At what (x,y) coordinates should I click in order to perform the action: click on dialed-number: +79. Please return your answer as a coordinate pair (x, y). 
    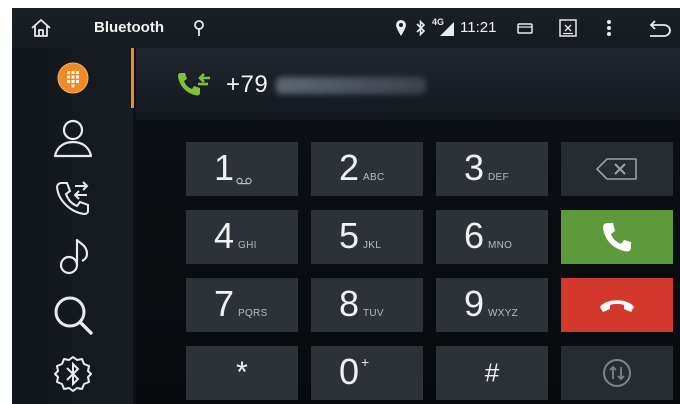
    Looking at the image, I should click on (247, 84).